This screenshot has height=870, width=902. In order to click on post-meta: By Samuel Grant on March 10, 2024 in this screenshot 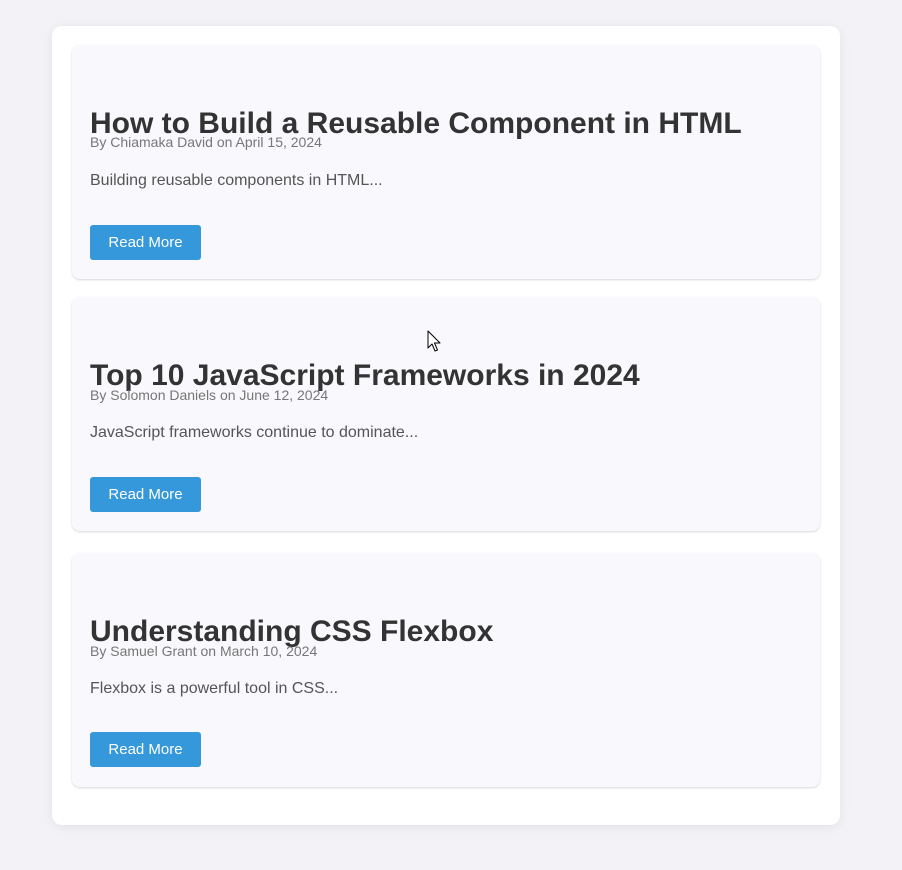, I will do `click(204, 651)`.